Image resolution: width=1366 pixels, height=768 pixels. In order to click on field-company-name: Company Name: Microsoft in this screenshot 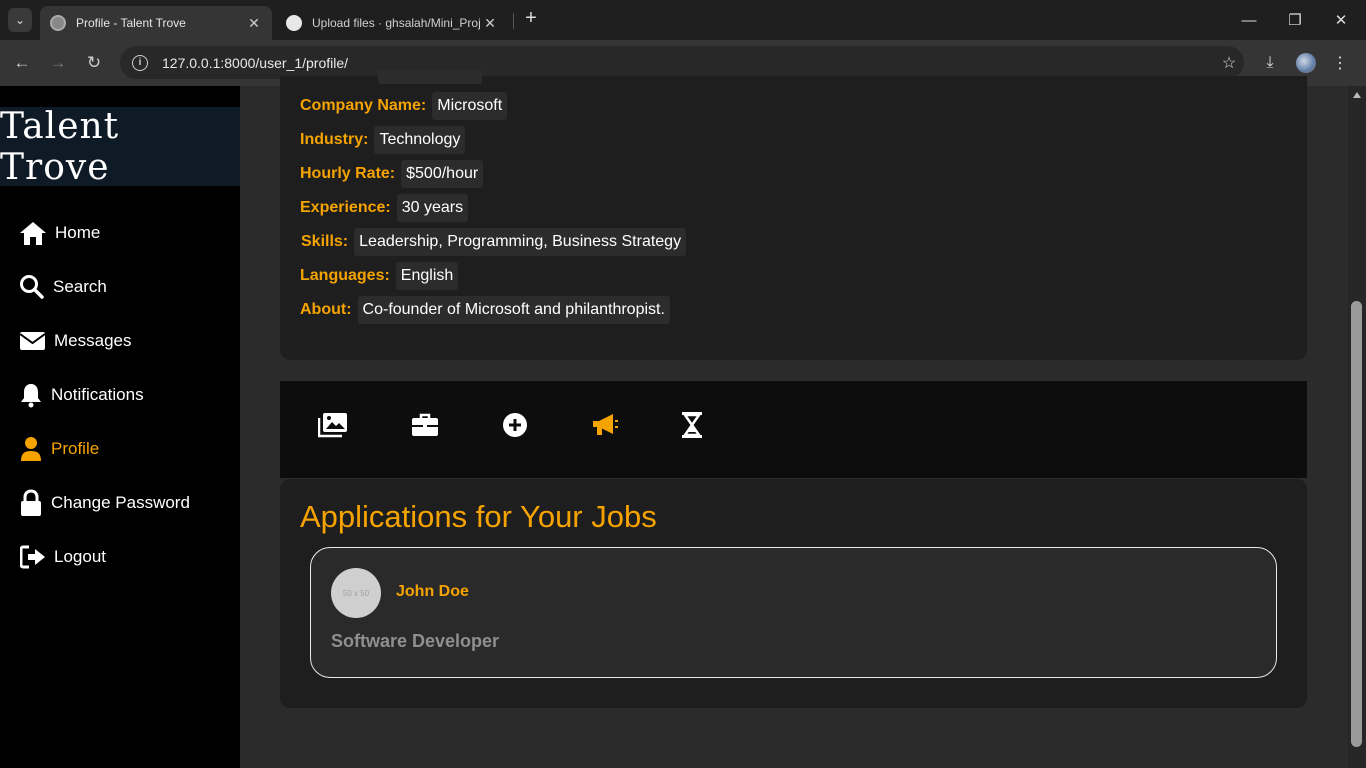, I will do `click(404, 106)`.